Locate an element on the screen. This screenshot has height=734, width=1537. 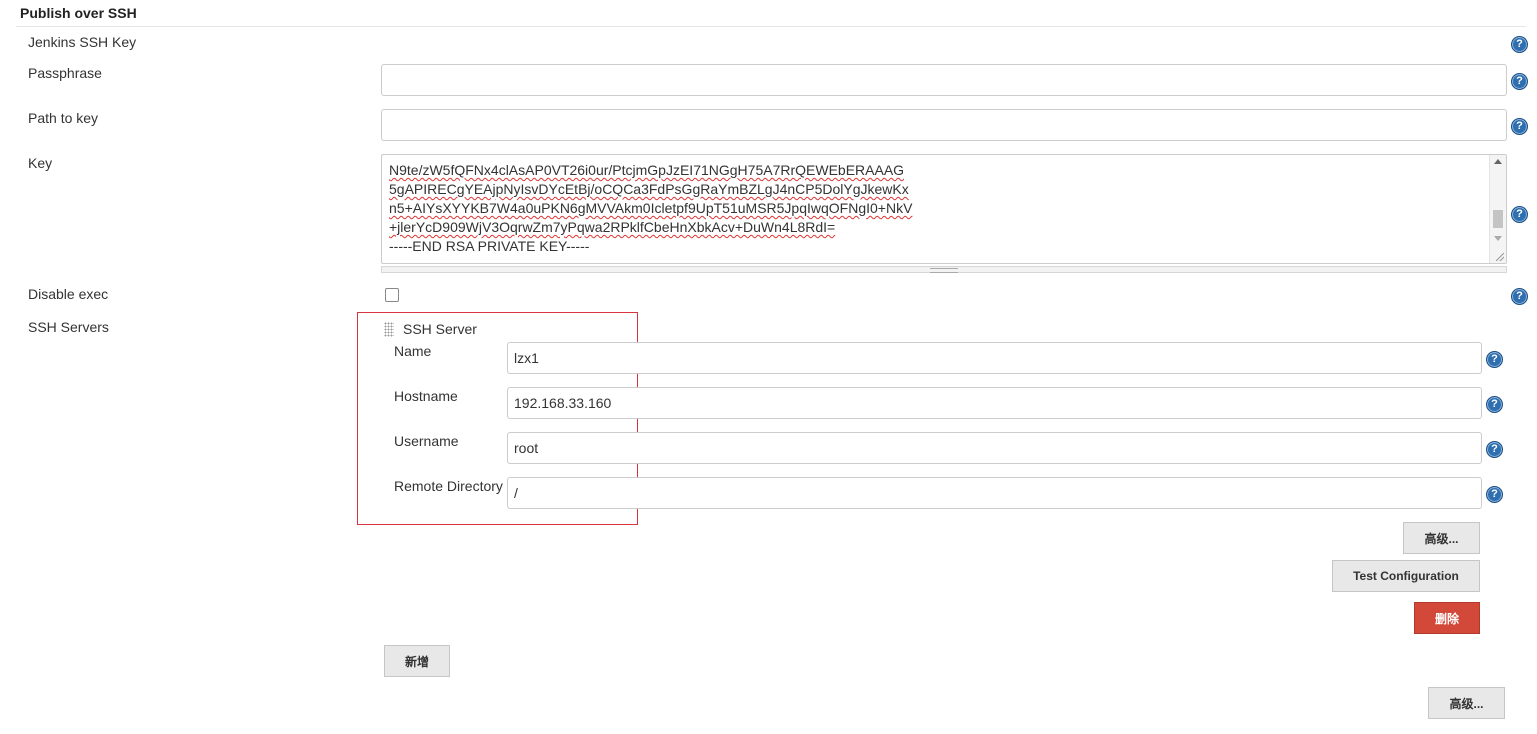
key-line-5: -----END RSA PRIVATE KEY----- is located at coordinates (489, 246).